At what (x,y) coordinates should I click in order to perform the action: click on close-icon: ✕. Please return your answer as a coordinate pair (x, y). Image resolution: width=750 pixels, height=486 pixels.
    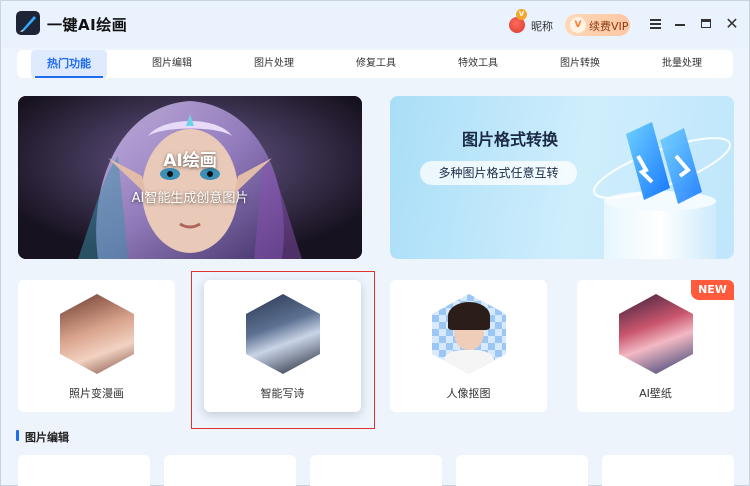
    Looking at the image, I should click on (732, 24).